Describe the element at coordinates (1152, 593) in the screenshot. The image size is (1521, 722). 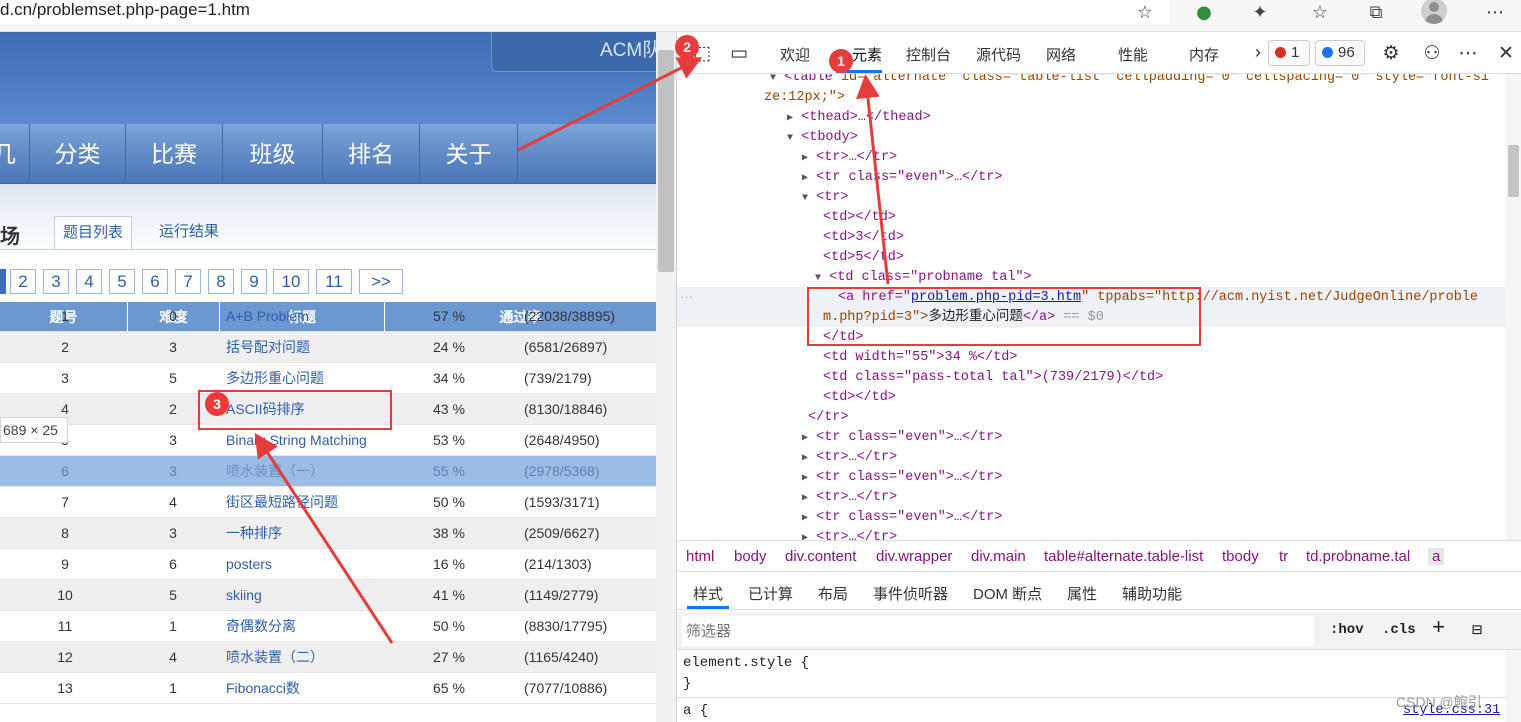
I see `tab-accessibility: 辅助功能` at that location.